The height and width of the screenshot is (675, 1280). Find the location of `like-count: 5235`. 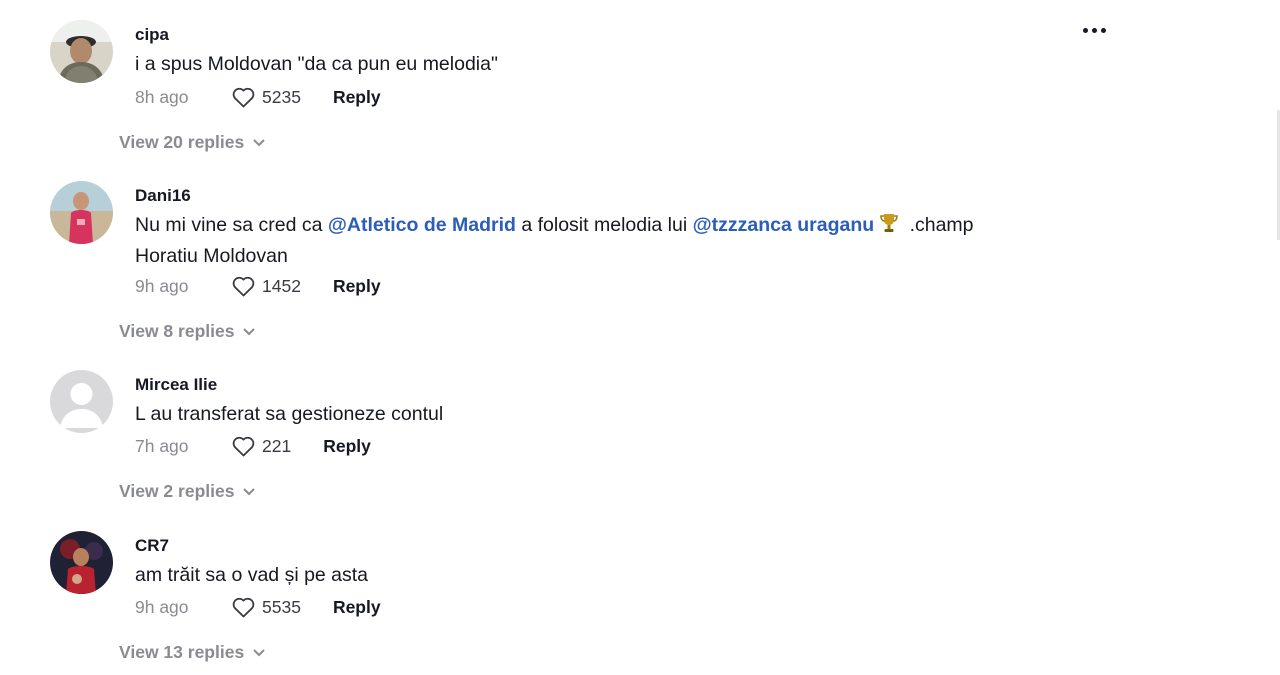

like-count: 5235 is located at coordinates (281, 96).